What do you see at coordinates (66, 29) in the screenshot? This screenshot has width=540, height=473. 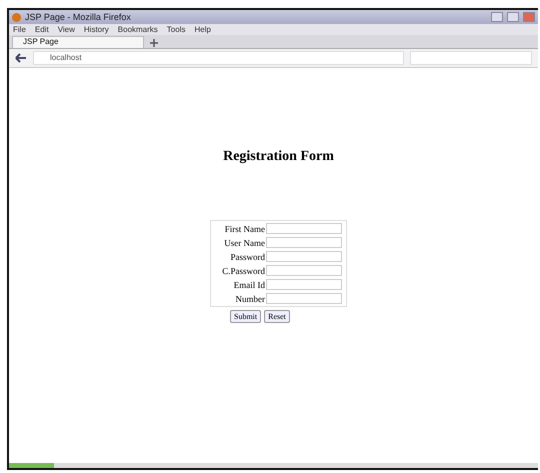 I see `menu-item: View` at bounding box center [66, 29].